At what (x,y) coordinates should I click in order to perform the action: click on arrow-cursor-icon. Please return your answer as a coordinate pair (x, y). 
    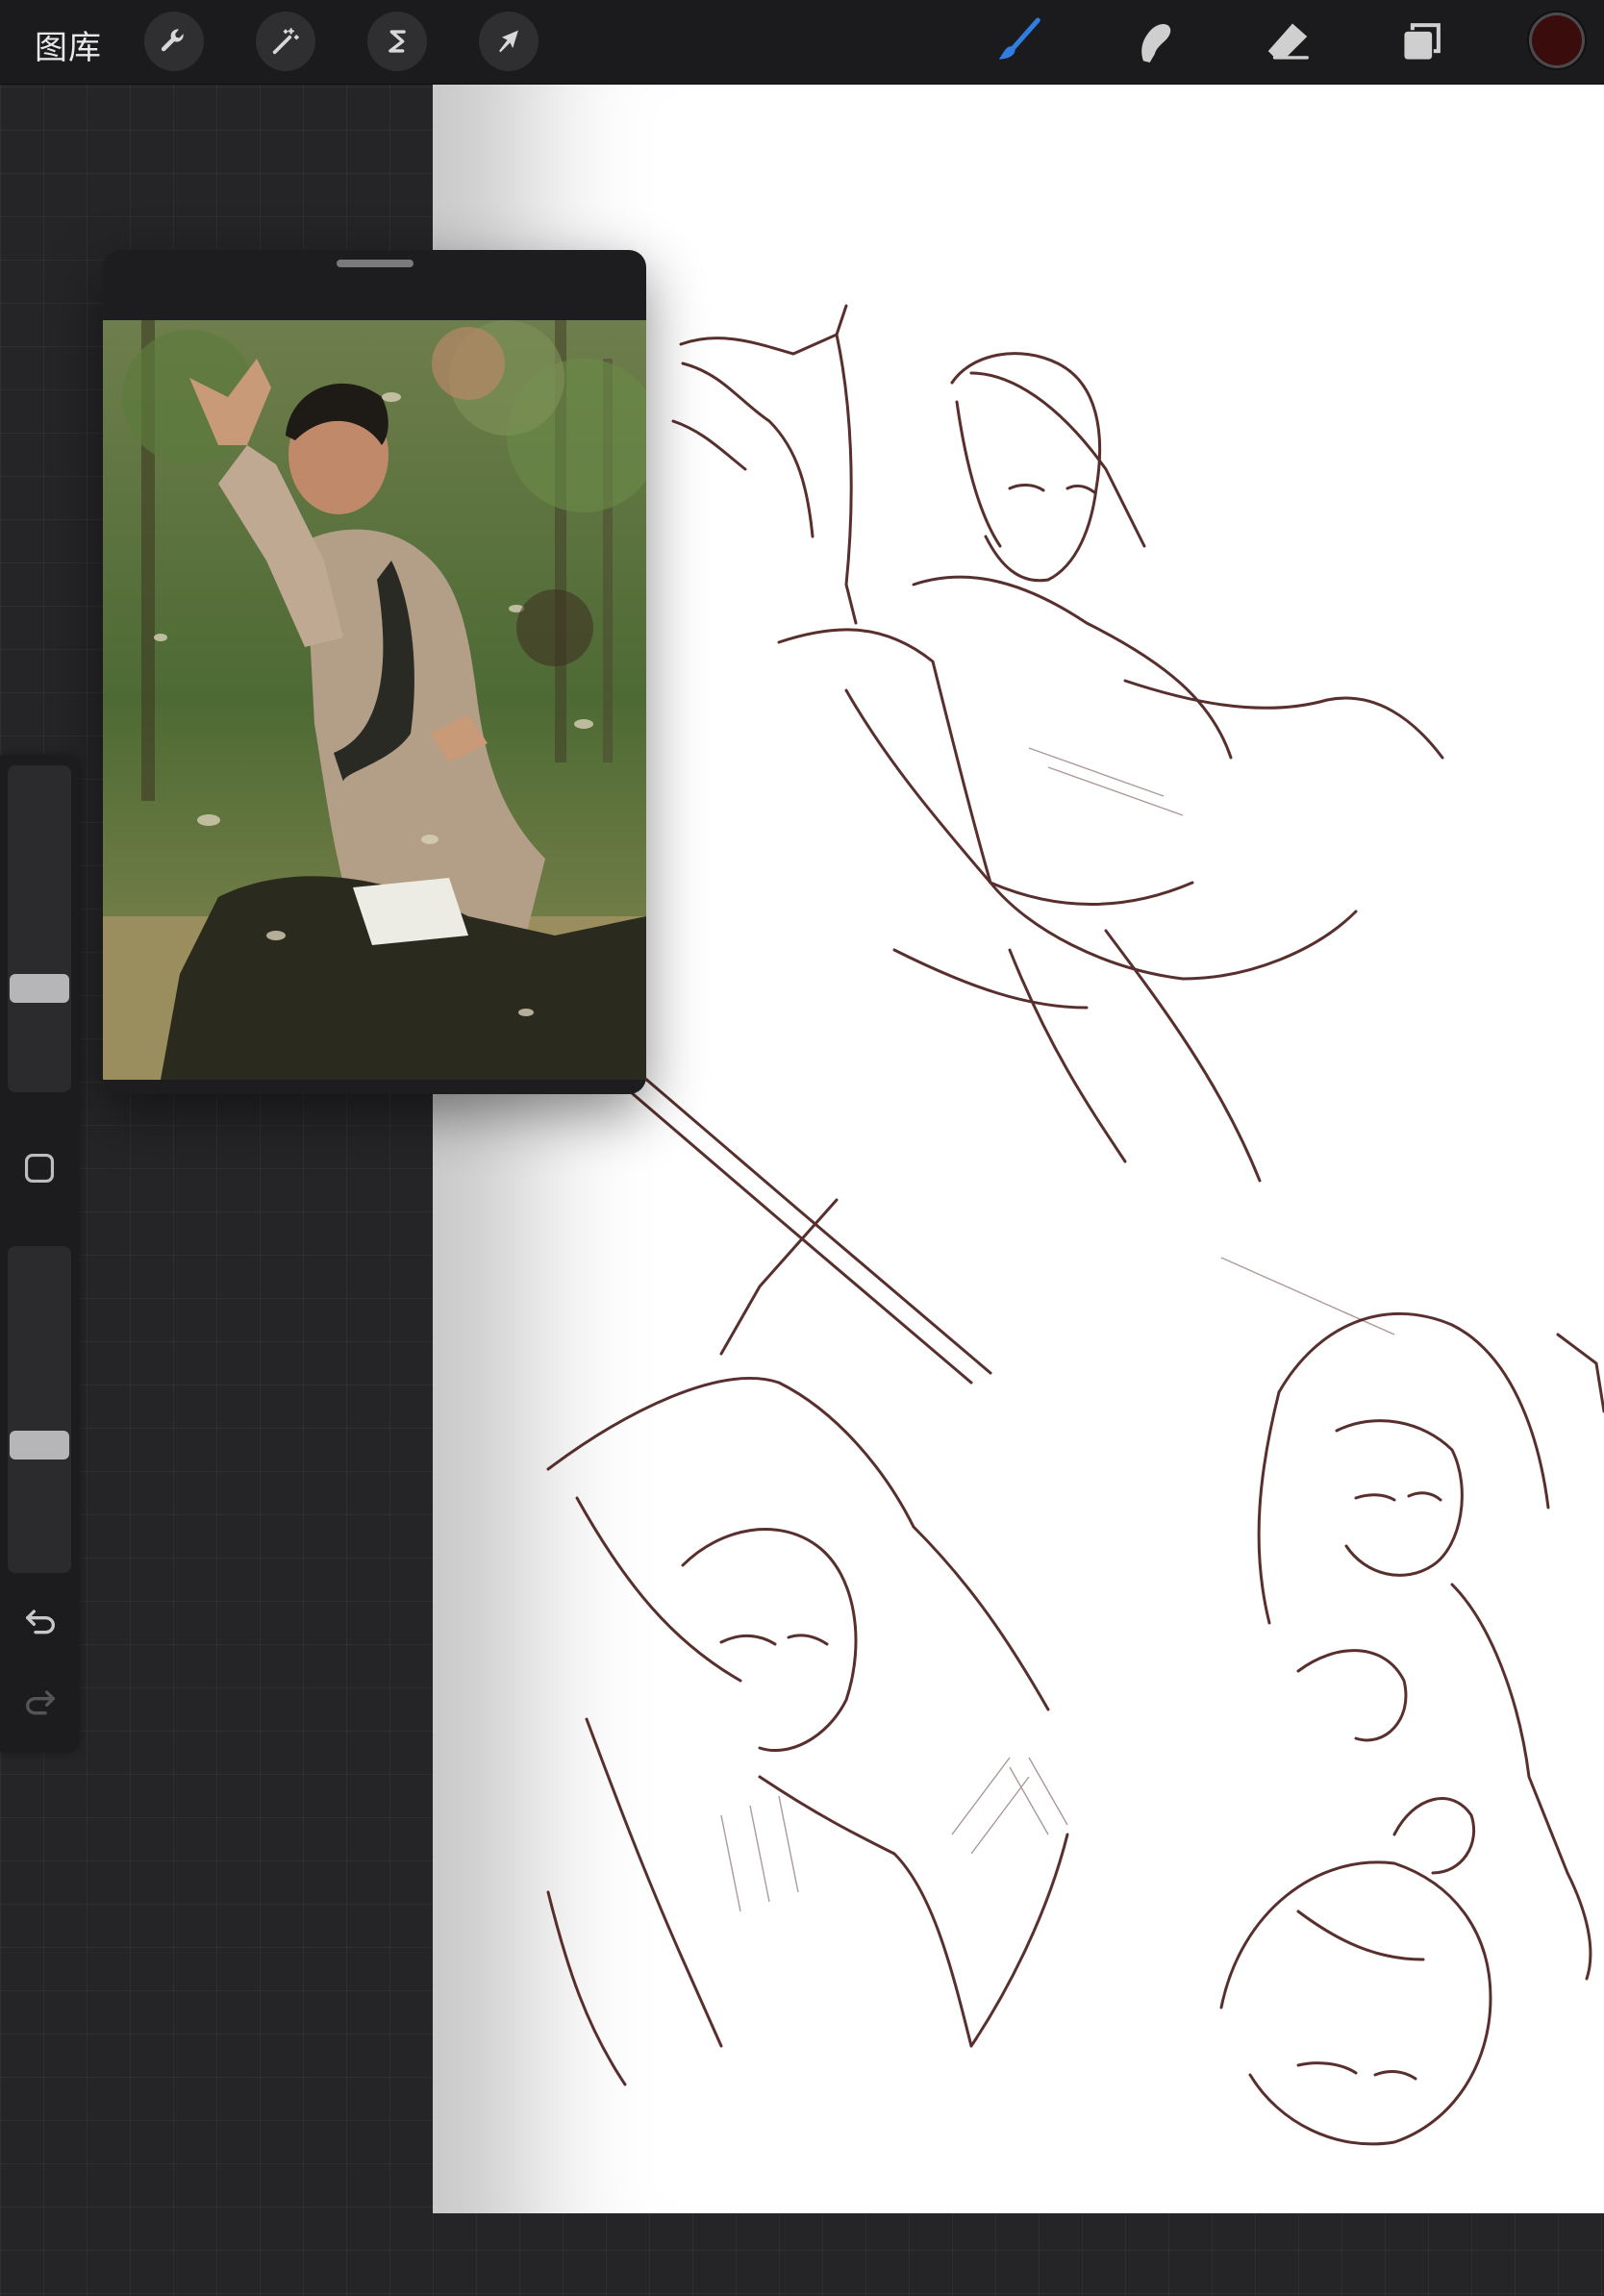
    Looking at the image, I should click on (508, 41).